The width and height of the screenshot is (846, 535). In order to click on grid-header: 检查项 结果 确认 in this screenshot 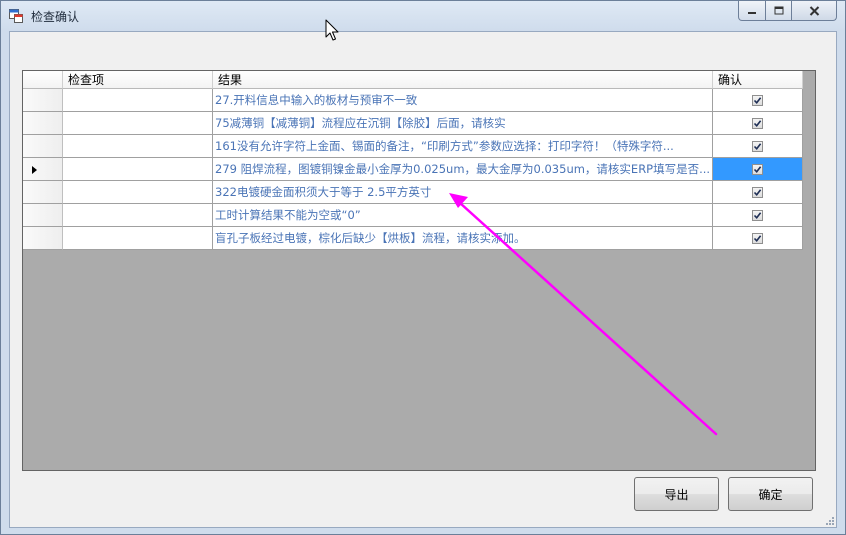, I will do `click(413, 80)`.